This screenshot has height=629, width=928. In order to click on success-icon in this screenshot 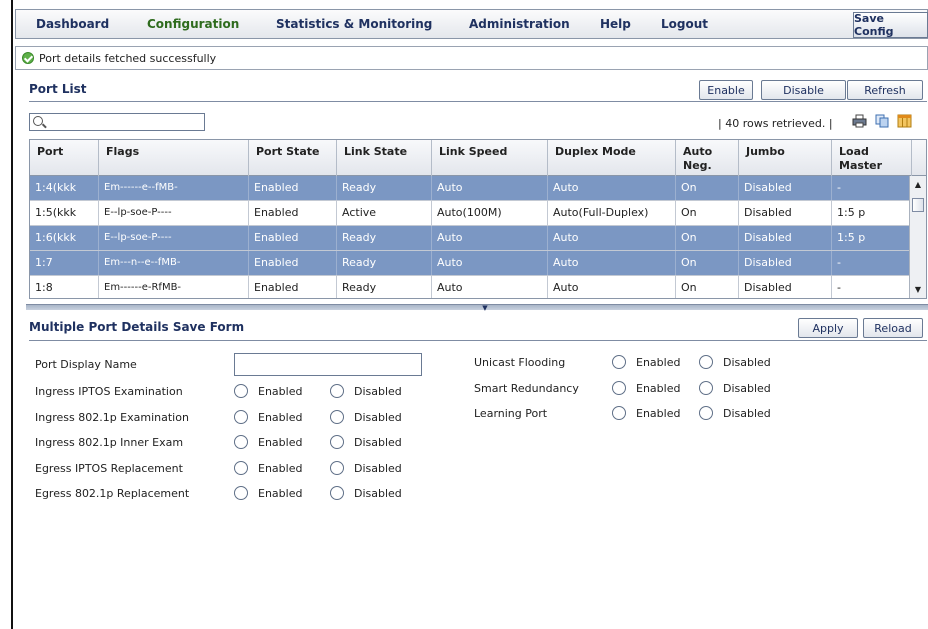, I will do `click(28, 58)`.